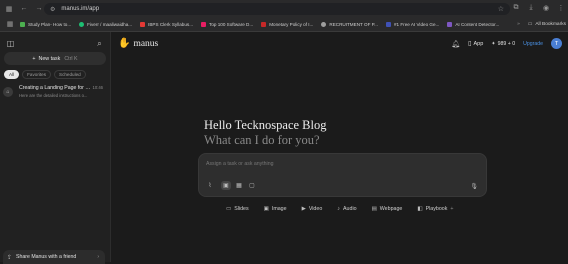 Image resolution: width=568 pixels, height=264 pixels. I want to click on audio-icon: ♪, so click(339, 209).